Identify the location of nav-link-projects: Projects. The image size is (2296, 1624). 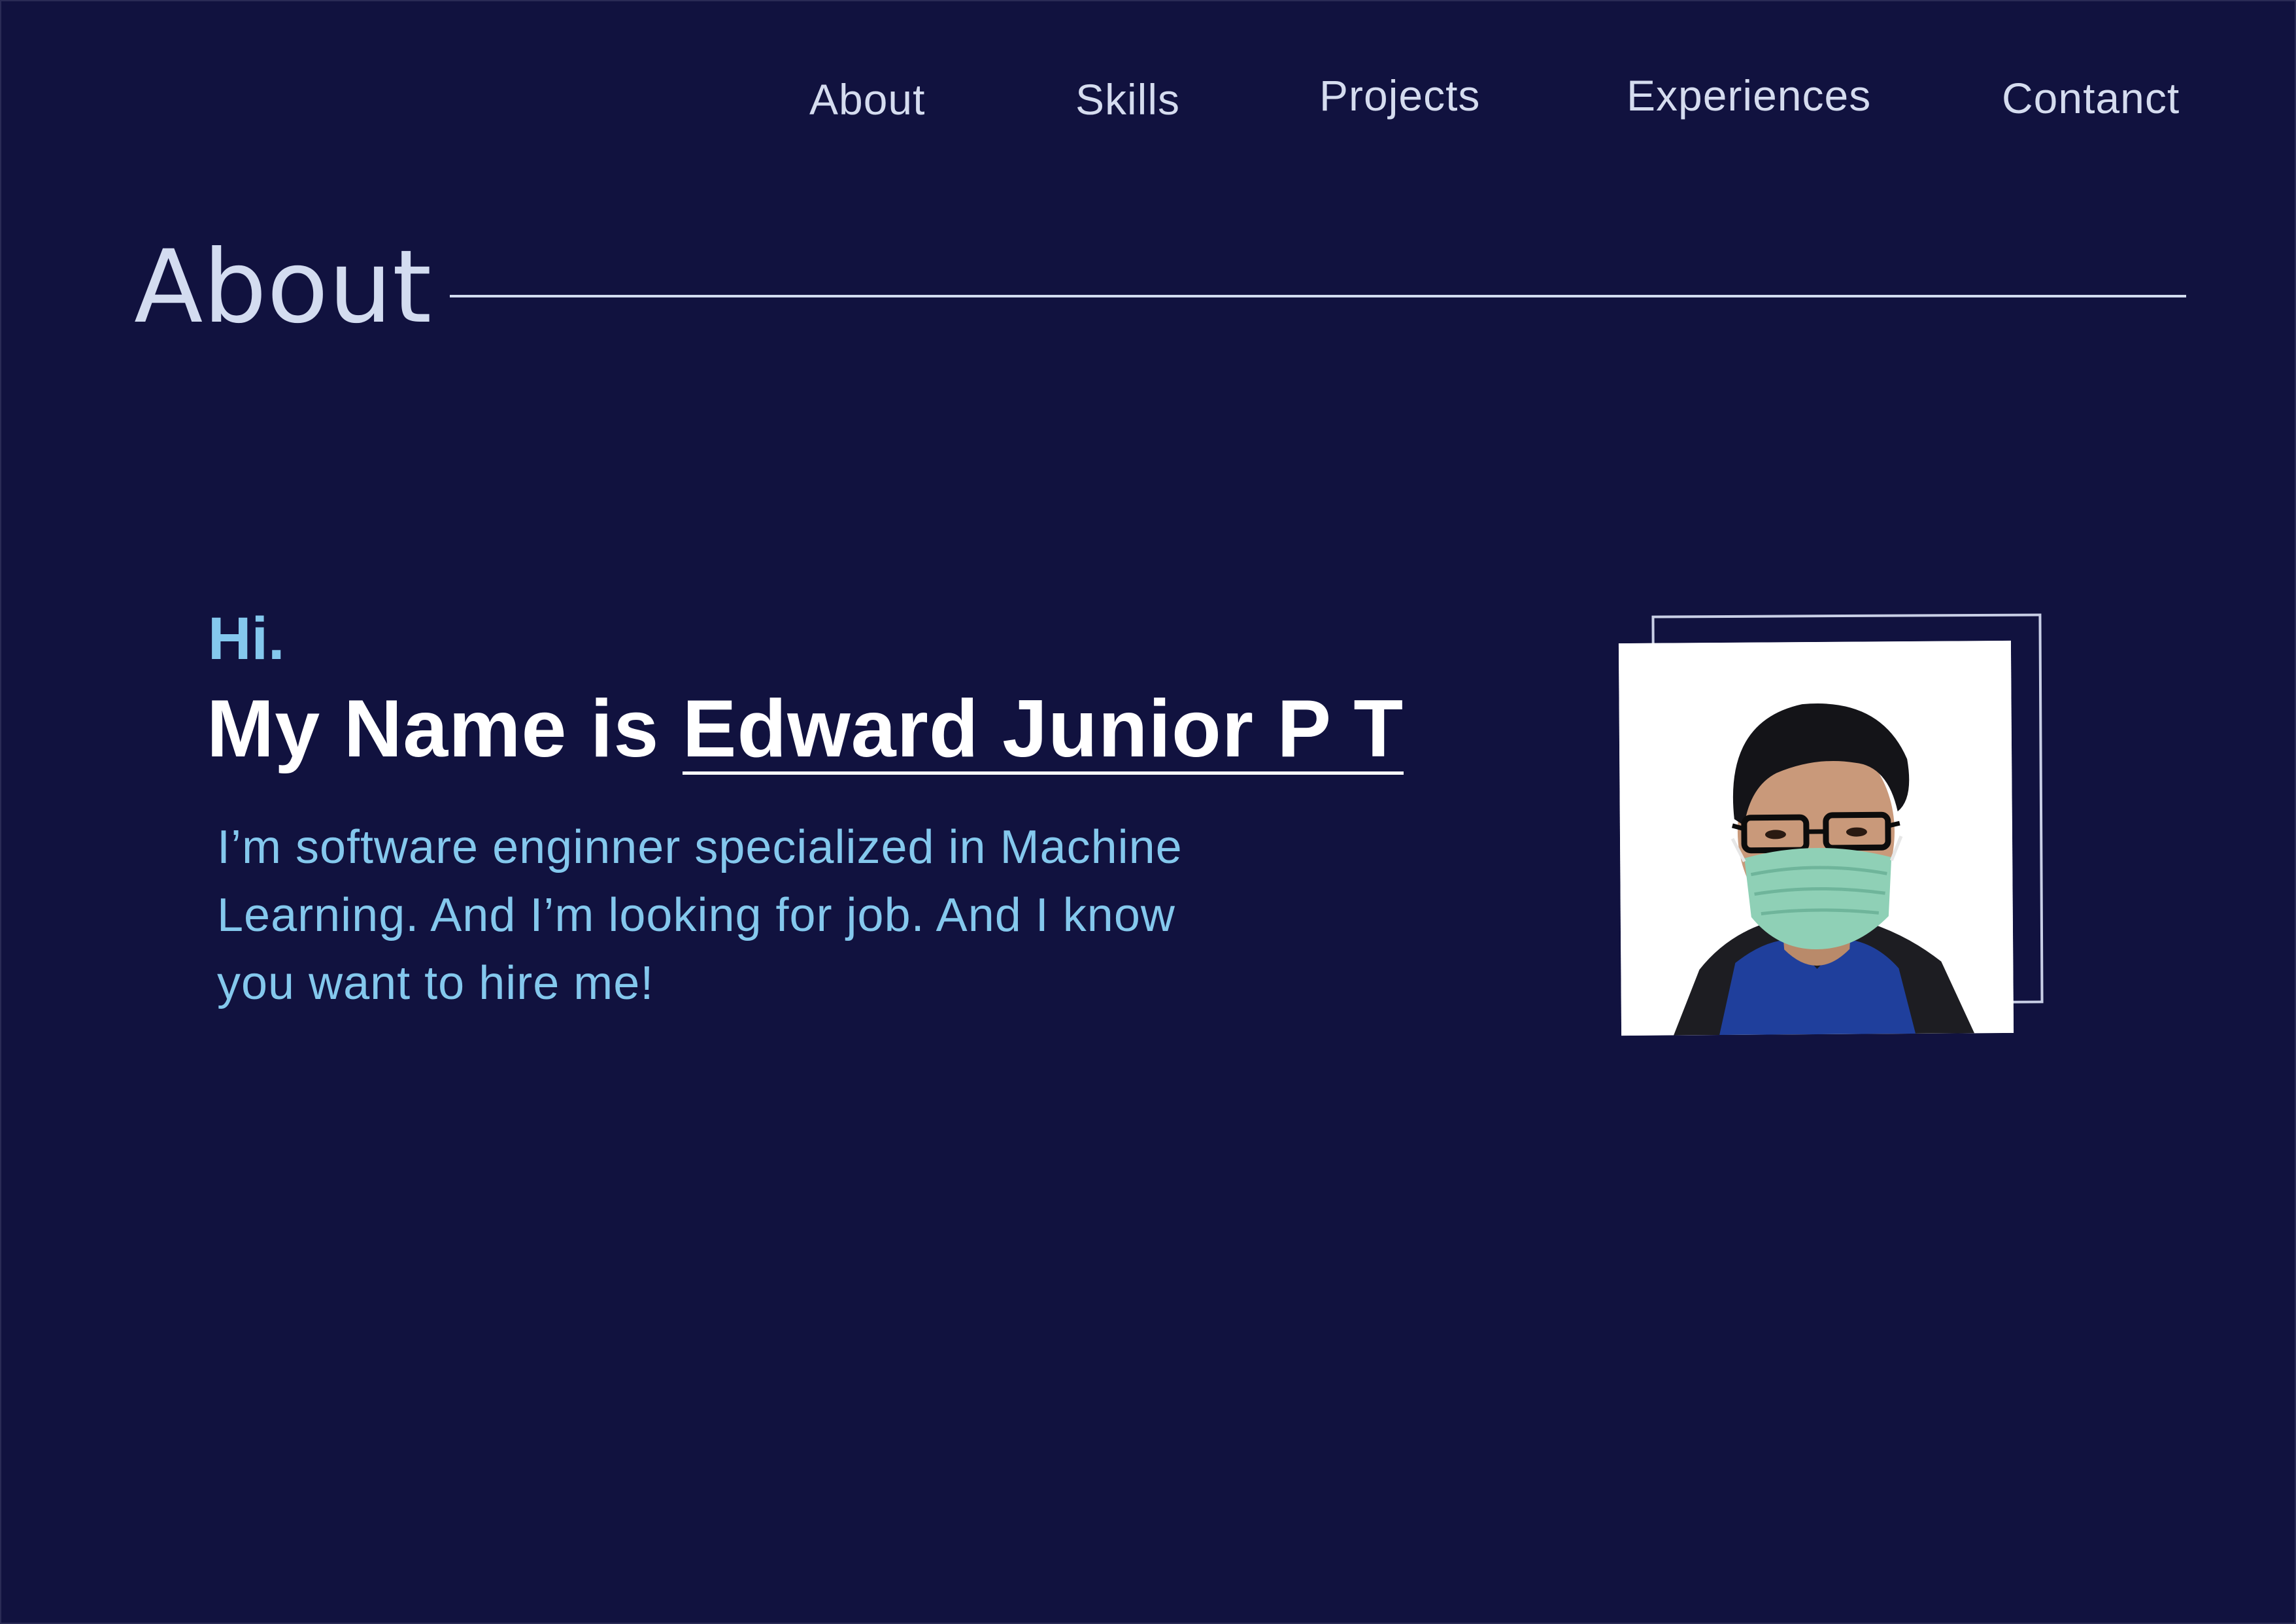
(1399, 95).